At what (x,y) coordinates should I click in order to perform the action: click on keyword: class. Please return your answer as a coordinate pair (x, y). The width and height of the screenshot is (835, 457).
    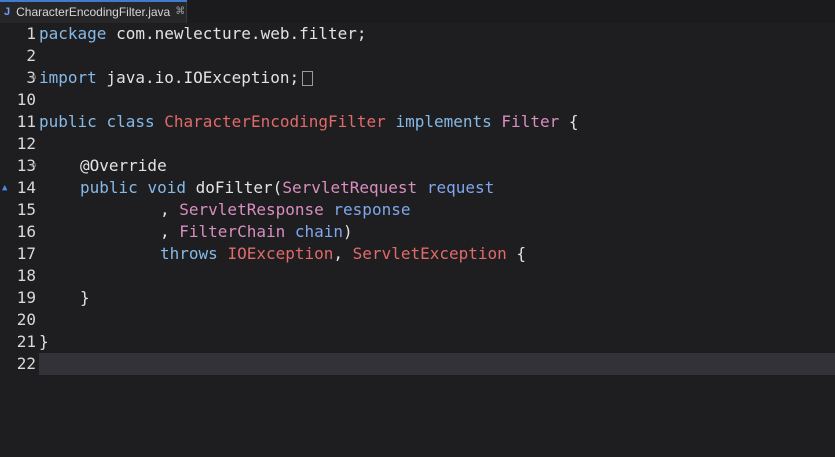
    Looking at the image, I should click on (130, 121).